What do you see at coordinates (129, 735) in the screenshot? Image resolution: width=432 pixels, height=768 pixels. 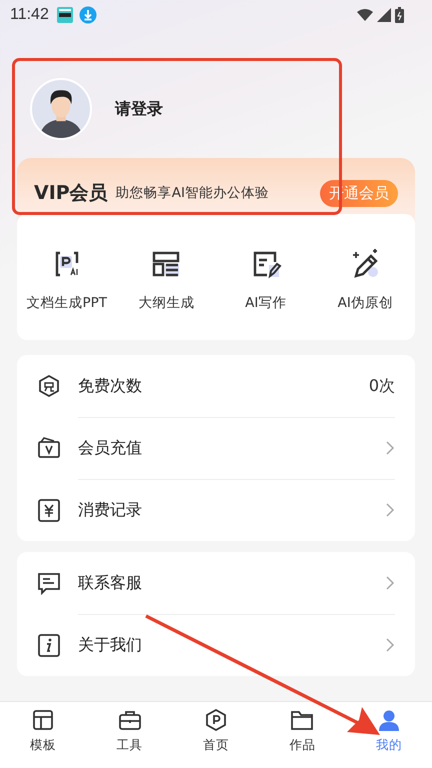 I see `tab: 工具` at bounding box center [129, 735].